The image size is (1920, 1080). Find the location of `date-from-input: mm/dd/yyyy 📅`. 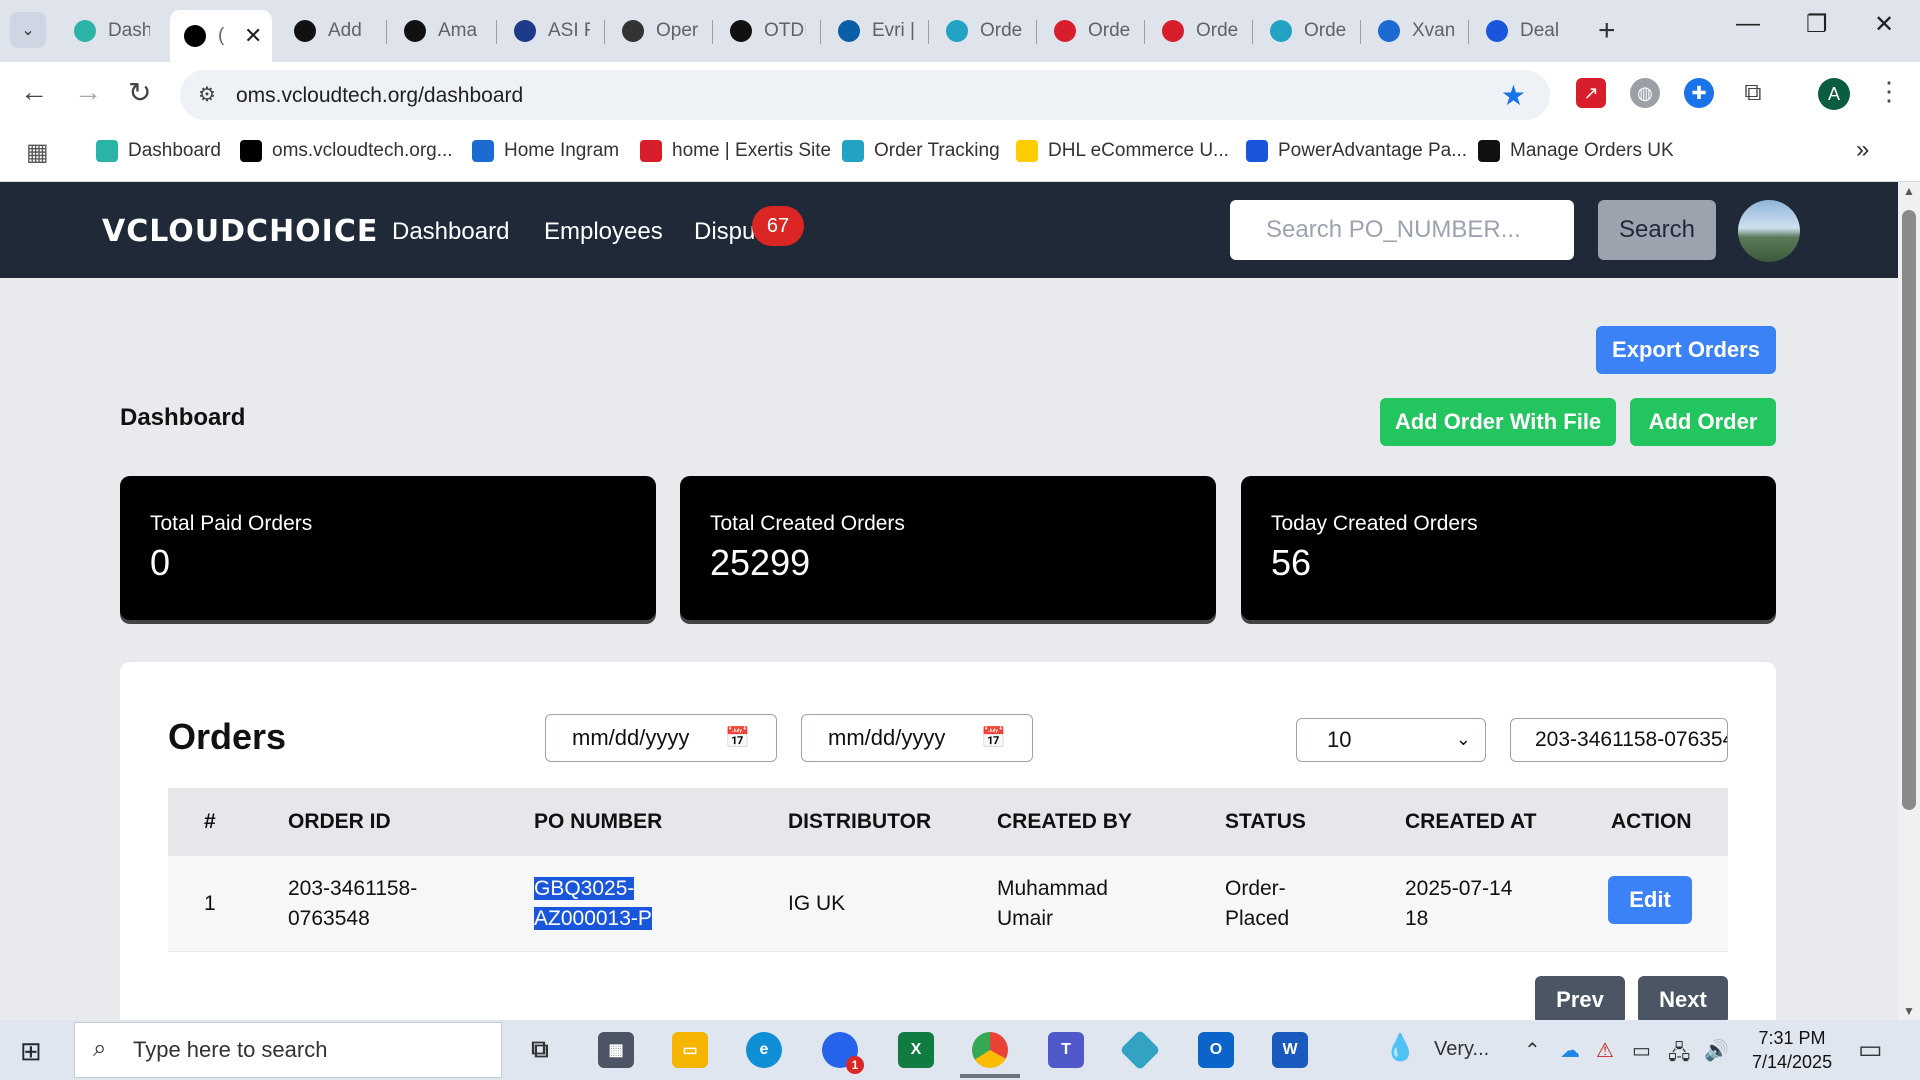

date-from-input: mm/dd/yyyy 📅 is located at coordinates (661, 738).